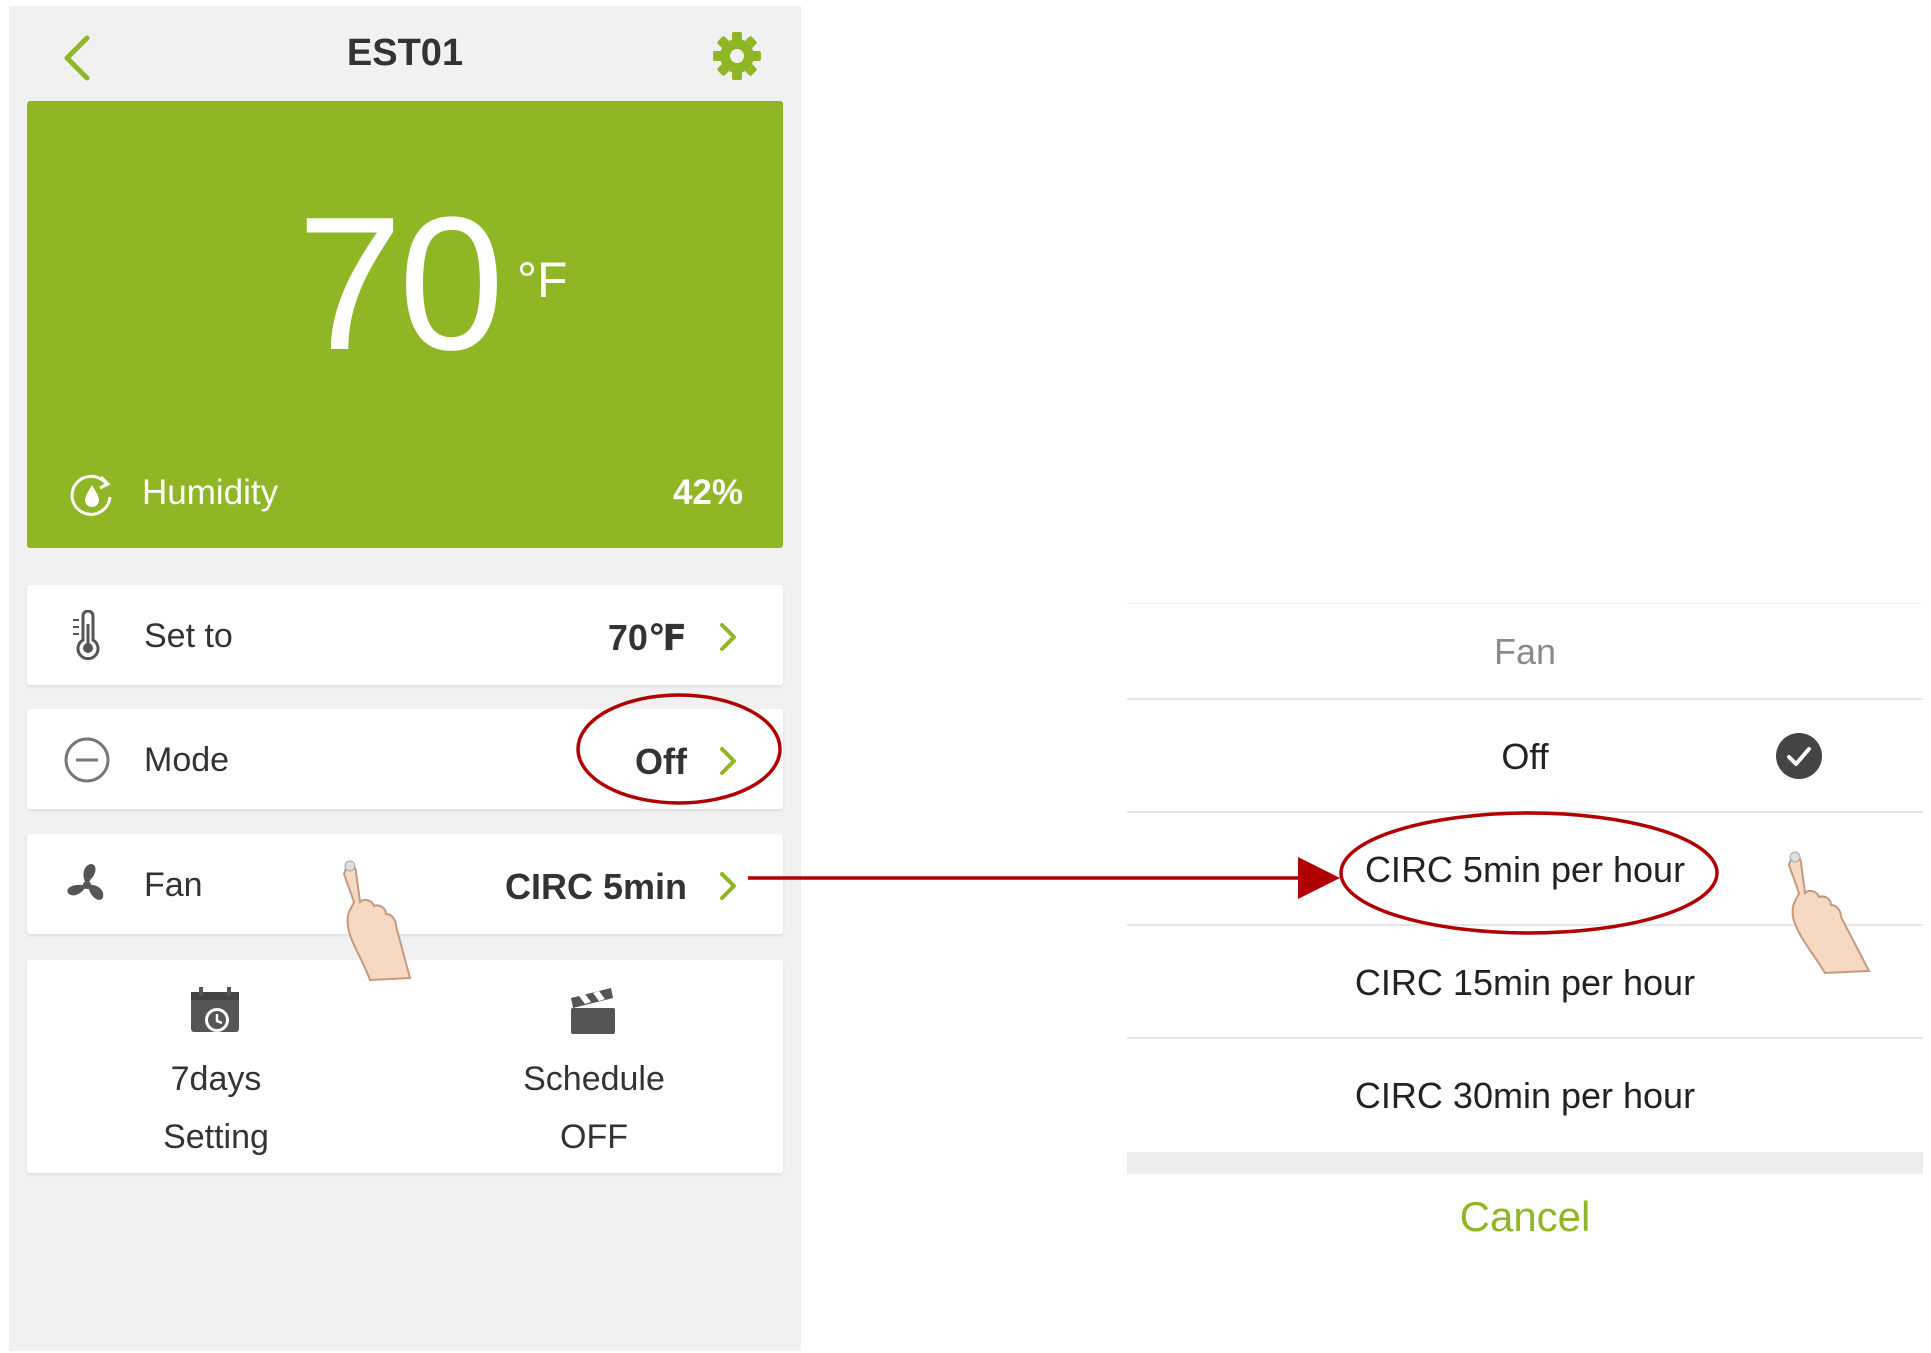 The width and height of the screenshot is (1931, 1353). Describe the element at coordinates (1525, 1163) in the screenshot. I see `sheet-divider` at that location.